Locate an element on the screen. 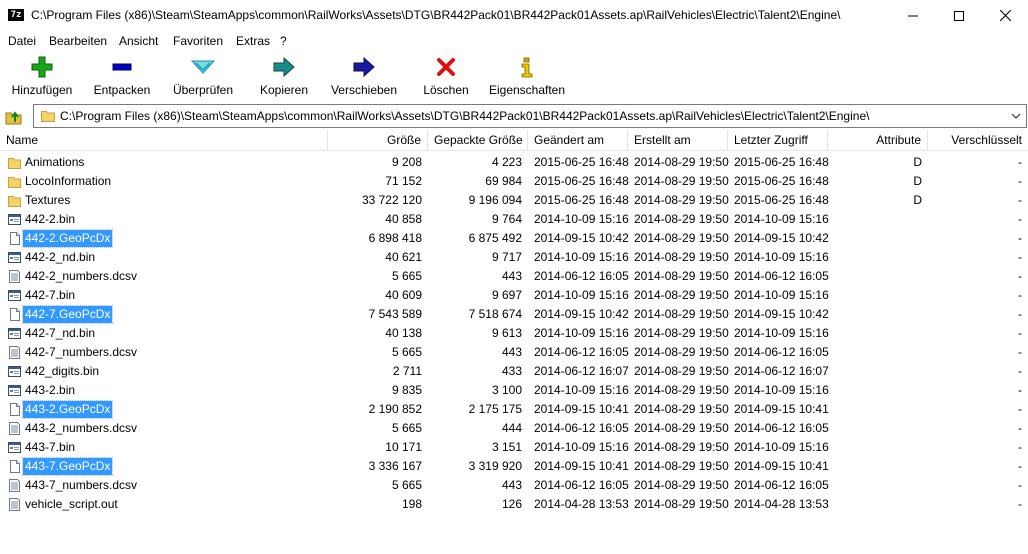 The height and width of the screenshot is (554, 1028). file-name-cell: 442-2_nd.bin is located at coordinates (164, 257).